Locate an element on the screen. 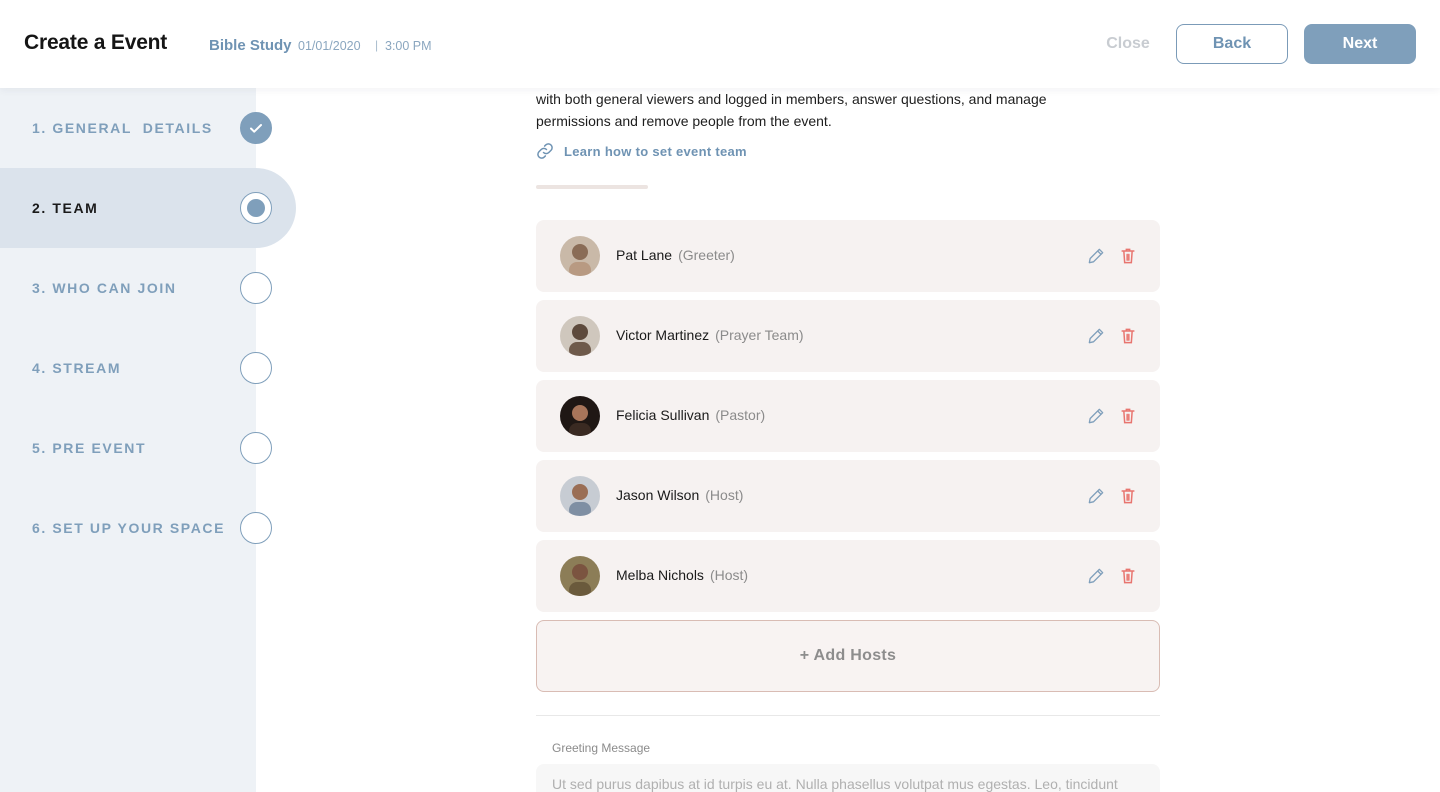 This screenshot has height=792, width=1440. step-set-up-your-space: 6. SET UP YOUR SPACE is located at coordinates (136, 528).